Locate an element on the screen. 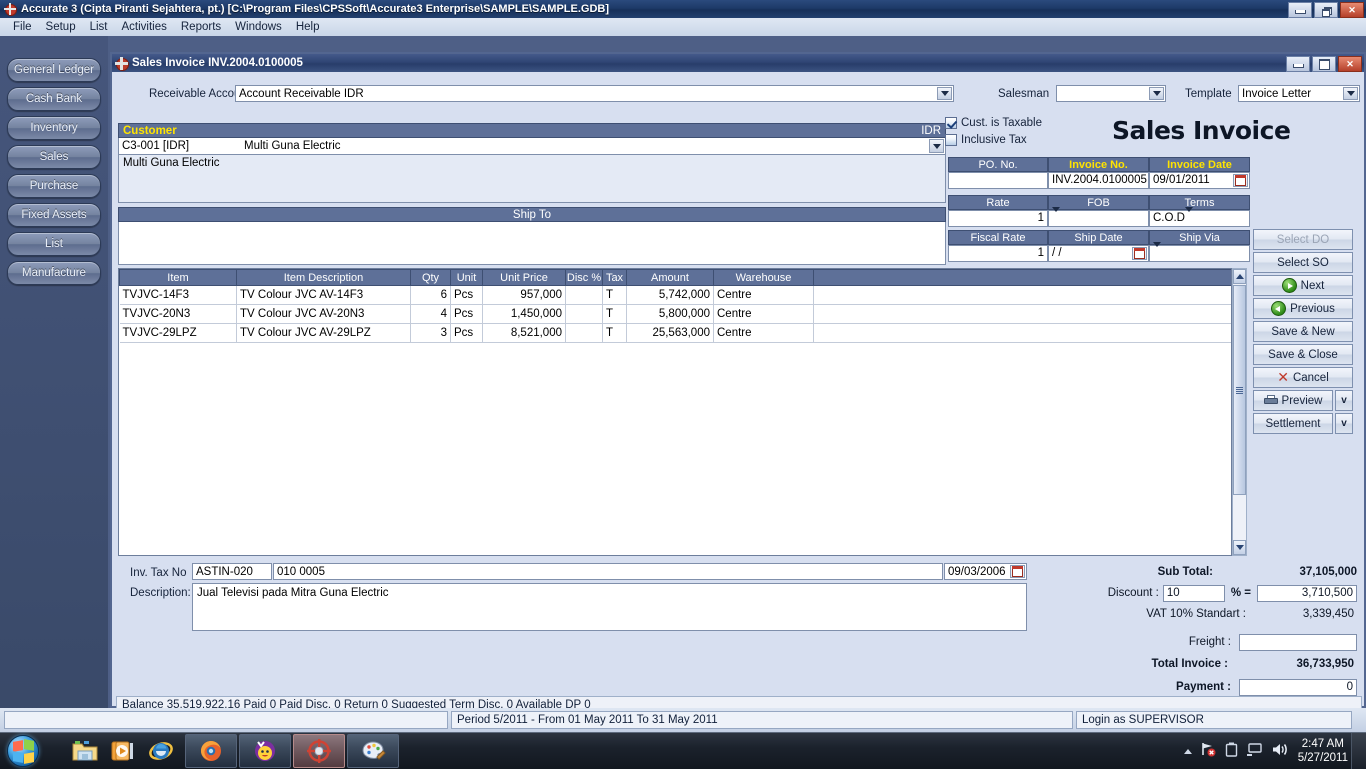 The image size is (1366, 769). sidebar-item-inventory: Inventory is located at coordinates (54, 128).